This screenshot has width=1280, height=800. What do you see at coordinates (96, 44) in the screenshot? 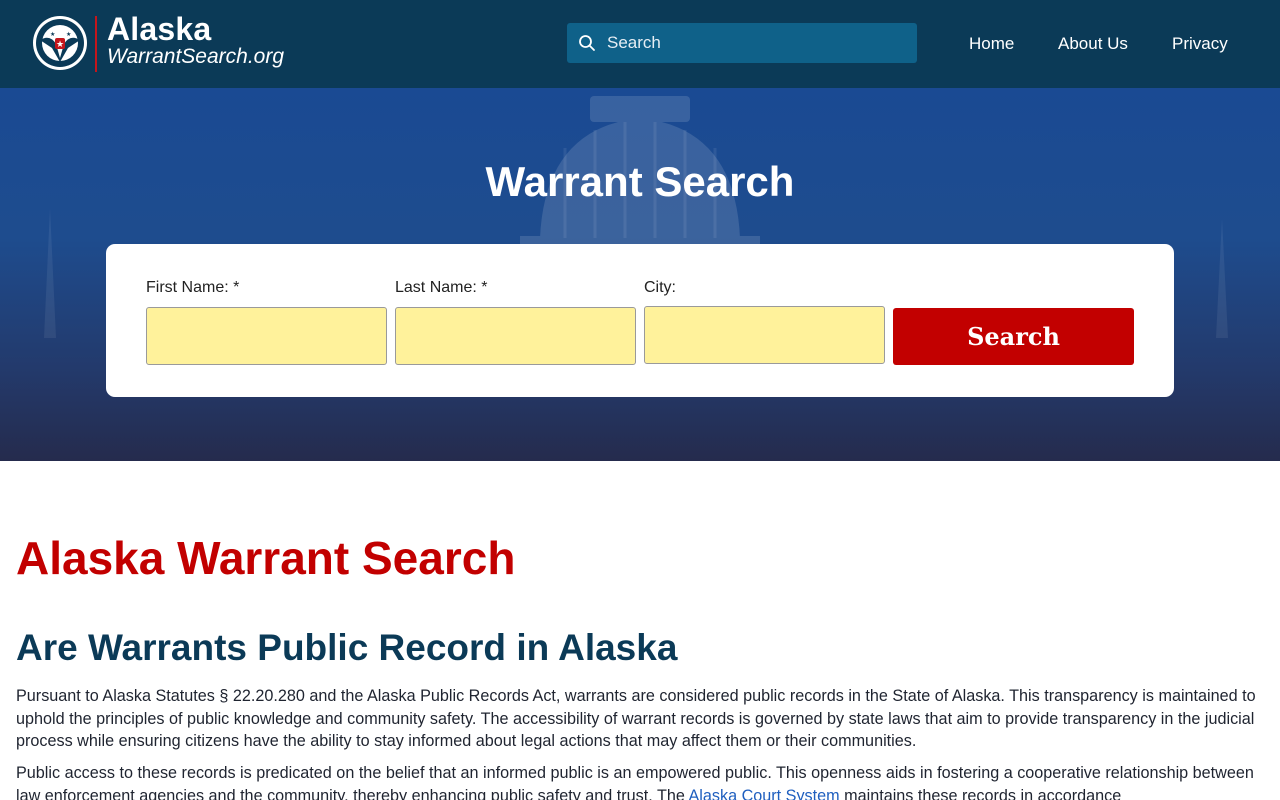
I see `logo-divider` at bounding box center [96, 44].